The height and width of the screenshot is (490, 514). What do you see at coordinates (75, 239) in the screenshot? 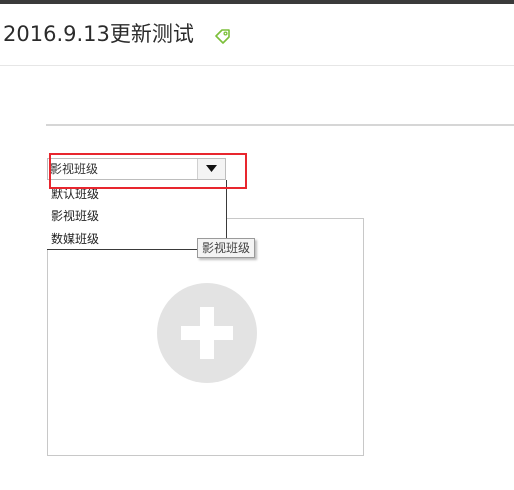
I see `dropdown-option-media: 数媒班级` at bounding box center [75, 239].